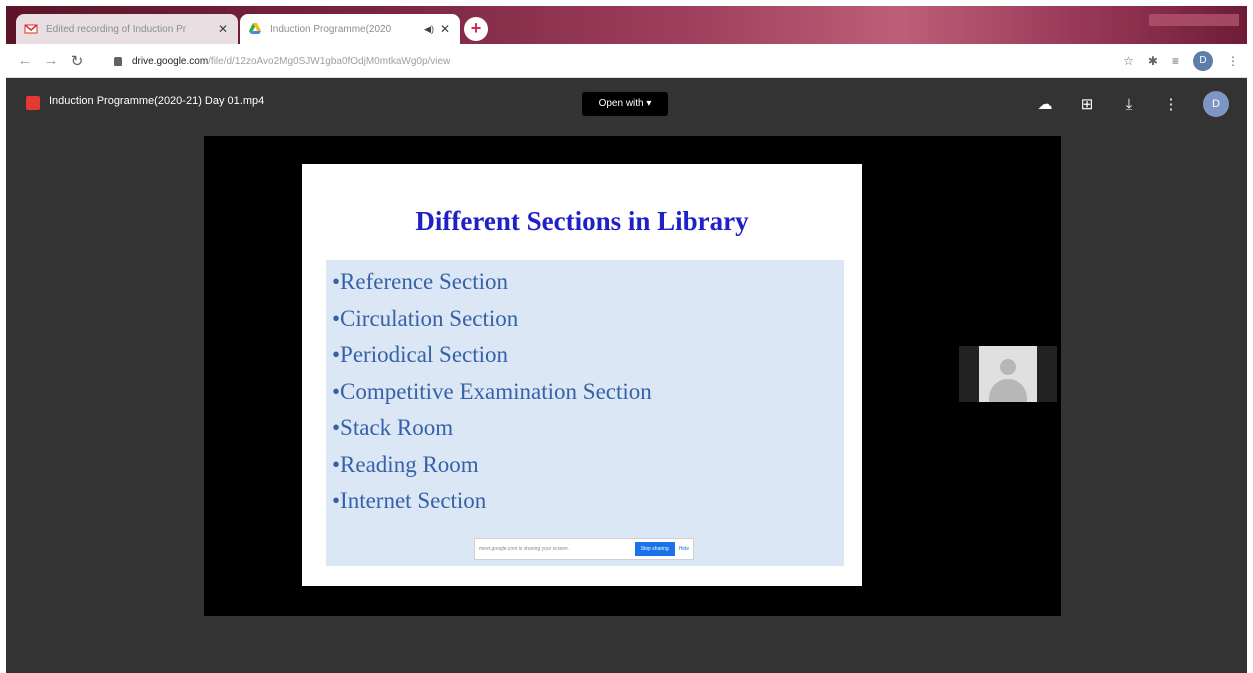  Describe the element at coordinates (1216, 104) in the screenshot. I see `account-avatar: D` at that location.